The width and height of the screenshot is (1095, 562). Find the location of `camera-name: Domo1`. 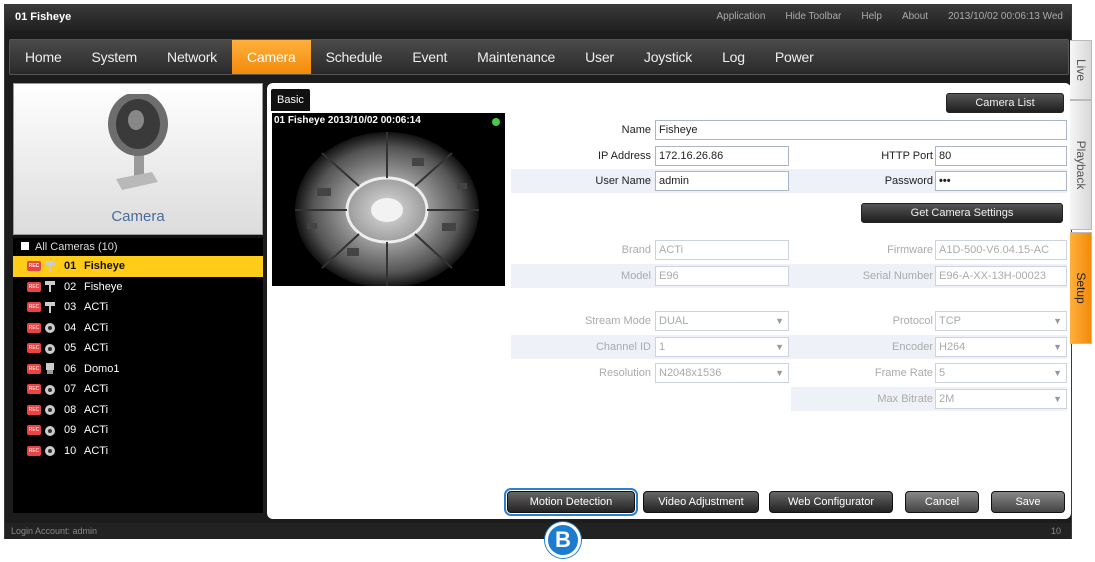

camera-name: Domo1 is located at coordinates (102, 368).